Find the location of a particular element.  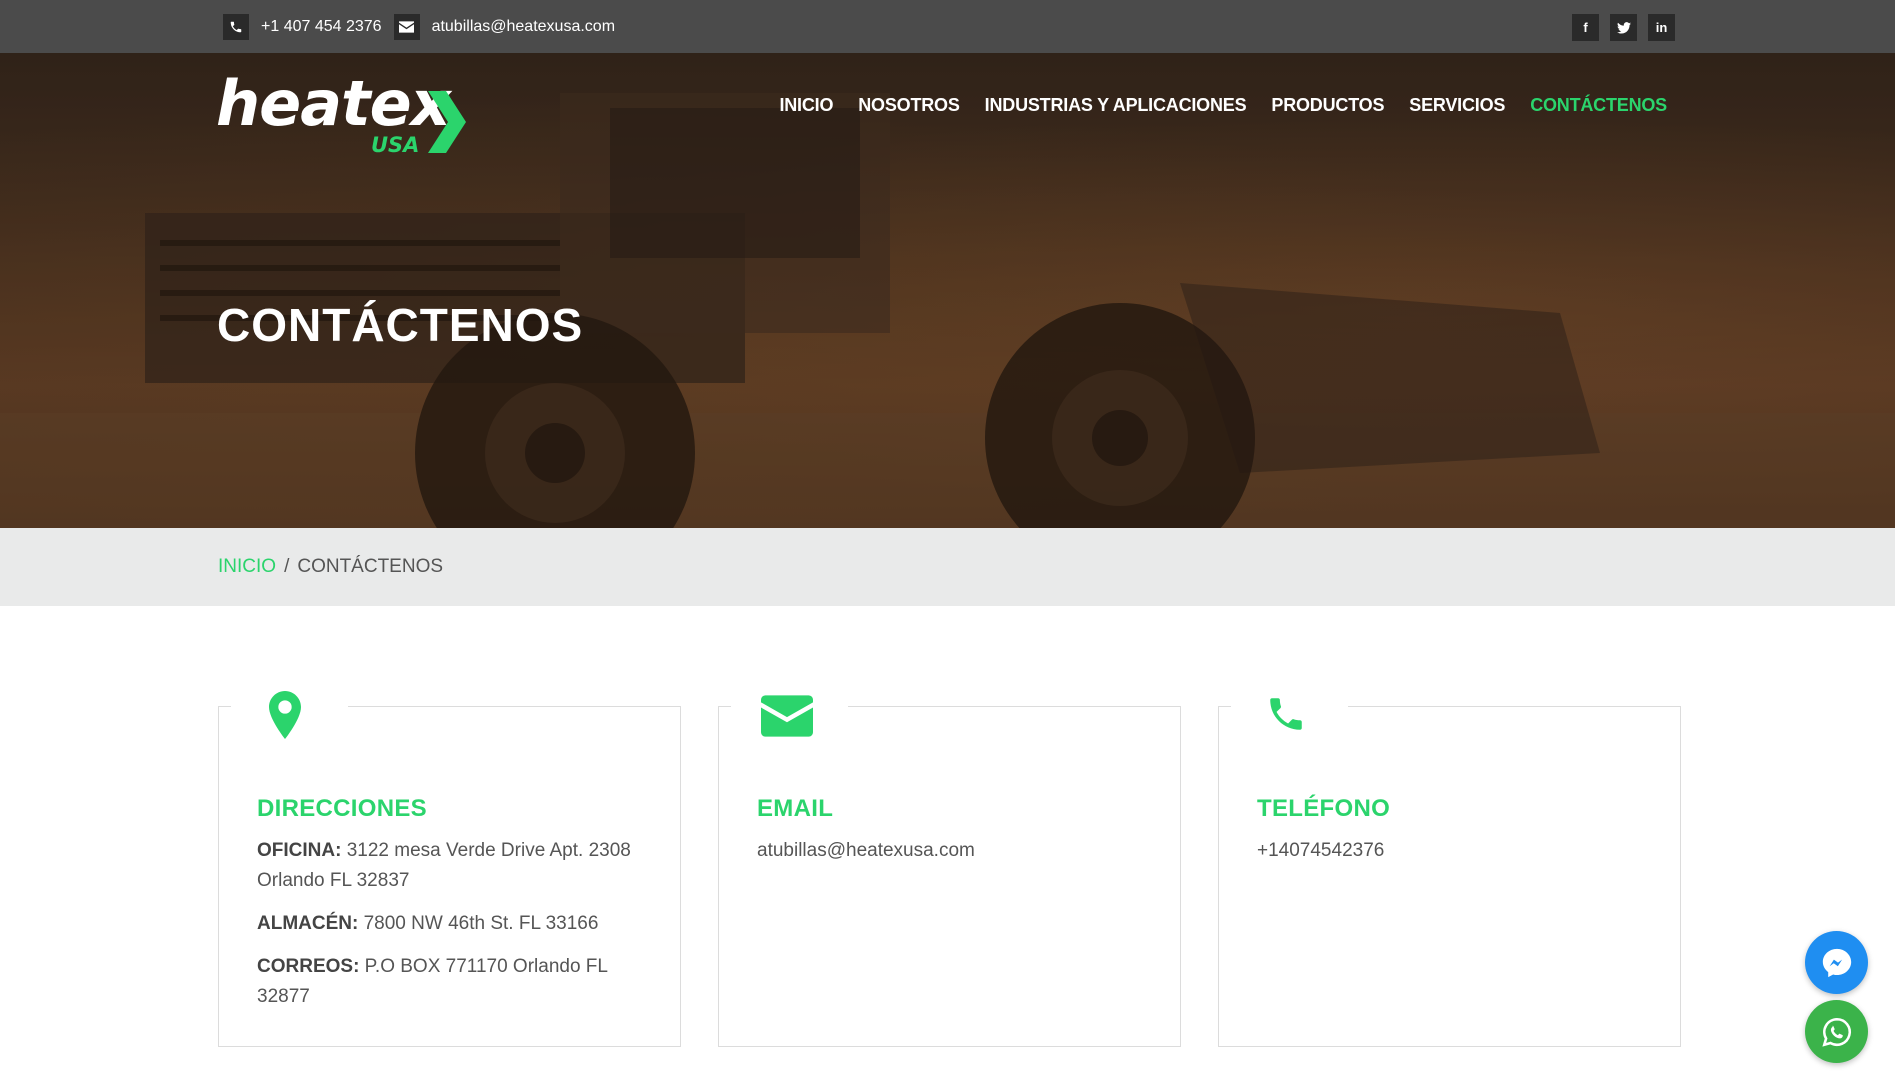

logo-usa: USA is located at coordinates (395, 145).